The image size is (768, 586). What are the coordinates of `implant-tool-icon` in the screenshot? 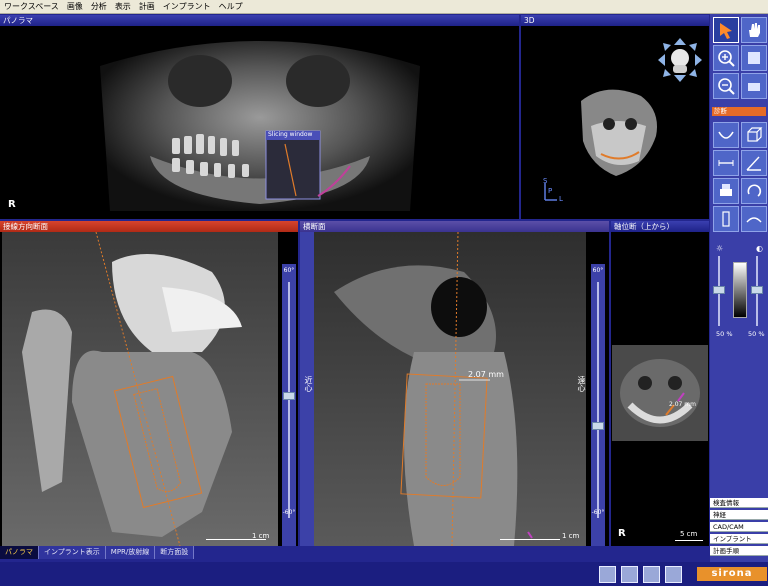 It's located at (673, 574).